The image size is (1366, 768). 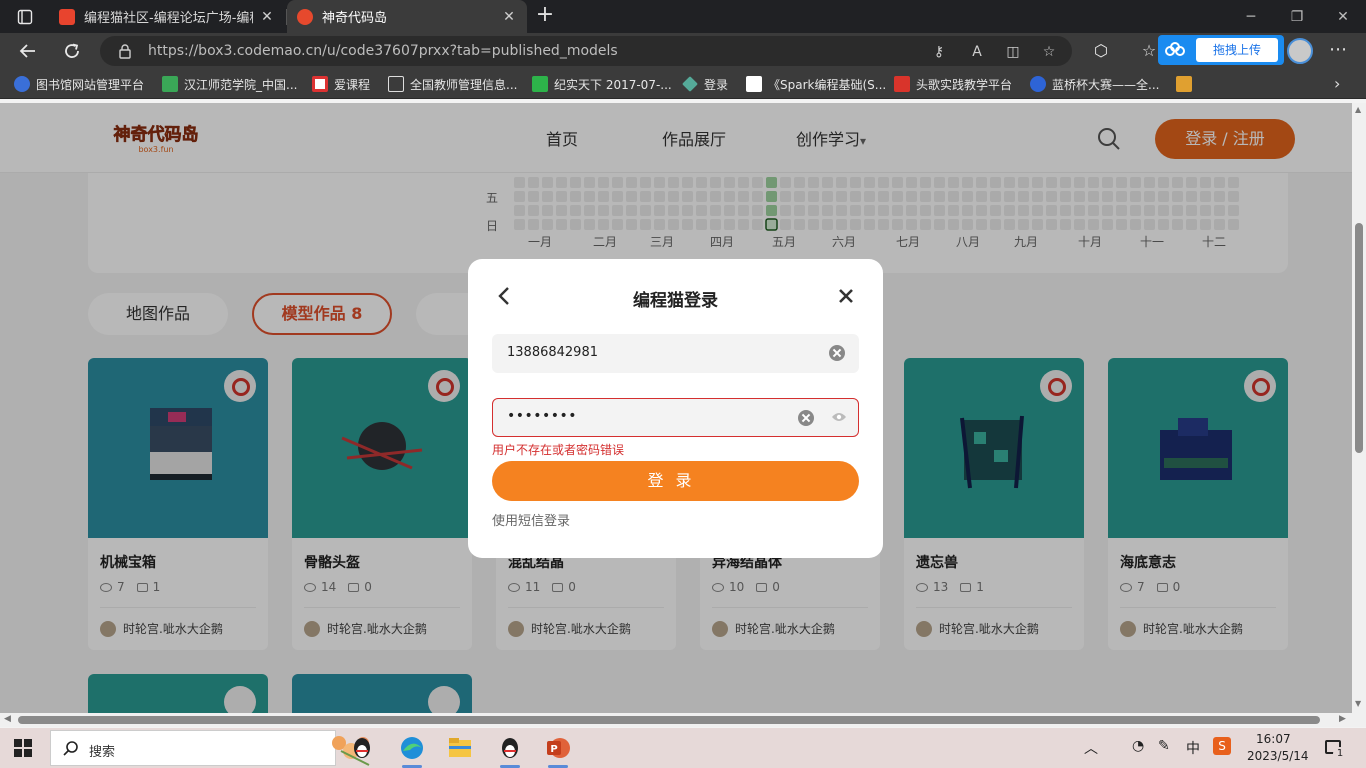 What do you see at coordinates (1013, 52) in the screenshot?
I see `reader-view-icon: ◫` at bounding box center [1013, 52].